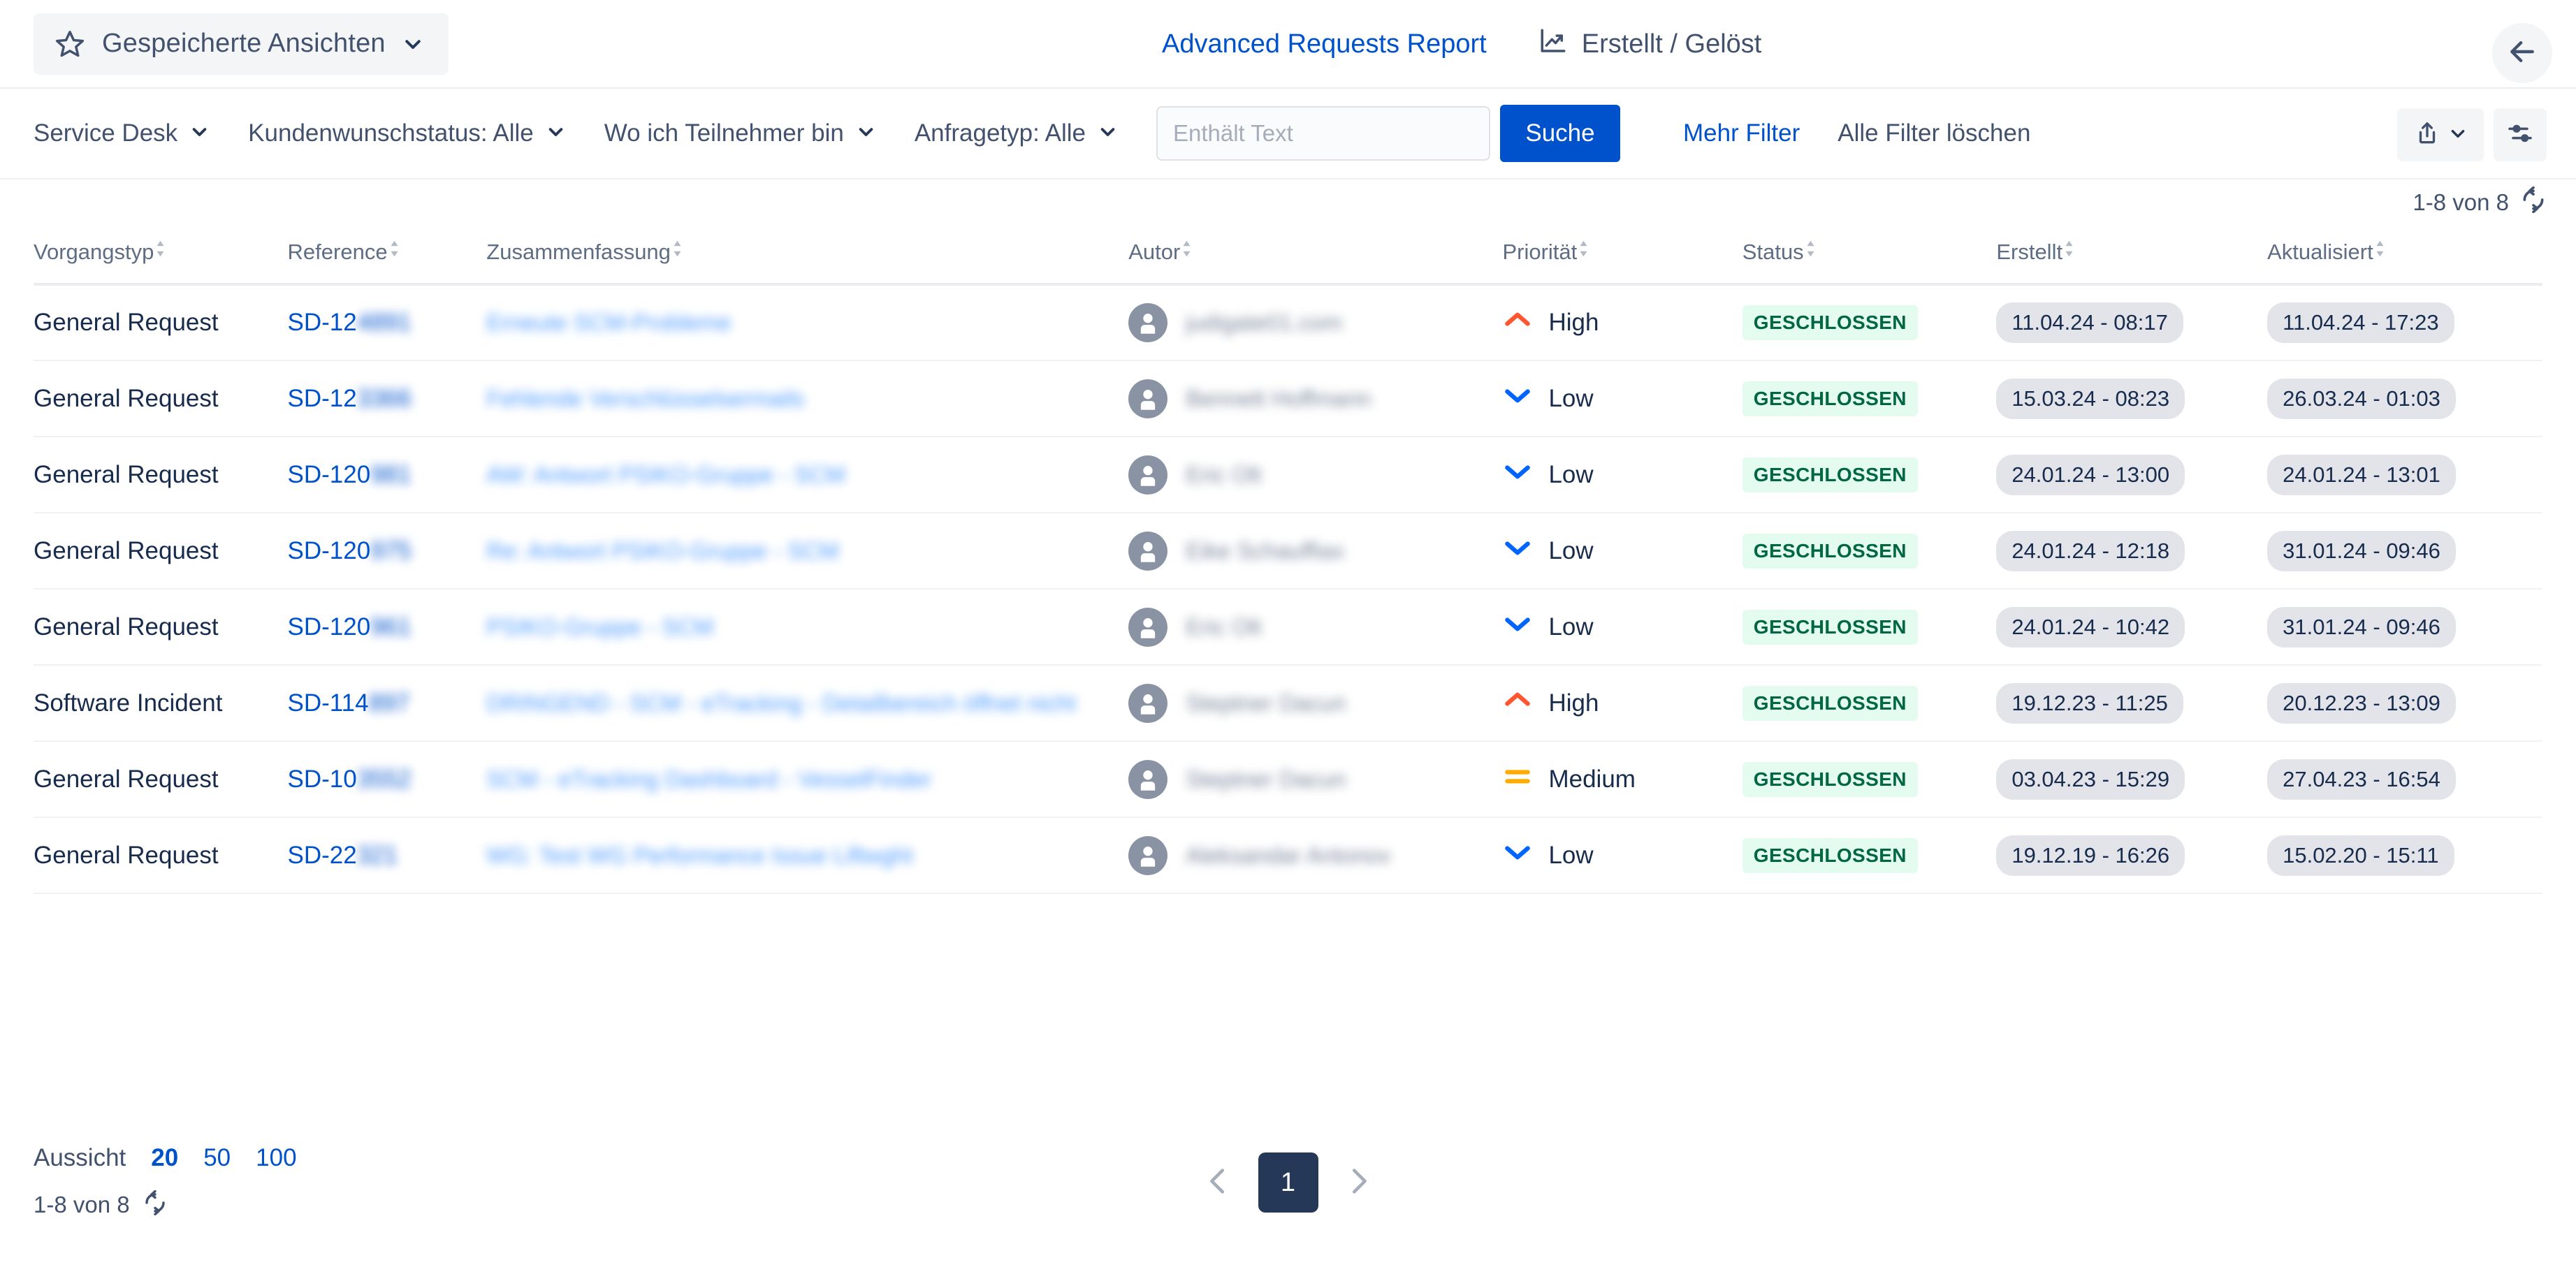  Describe the element at coordinates (807, 475) in the screenshot. I see `cell-zusammenfassung: AW: Antwort PSIKO-Gruppe - SCM` at that location.